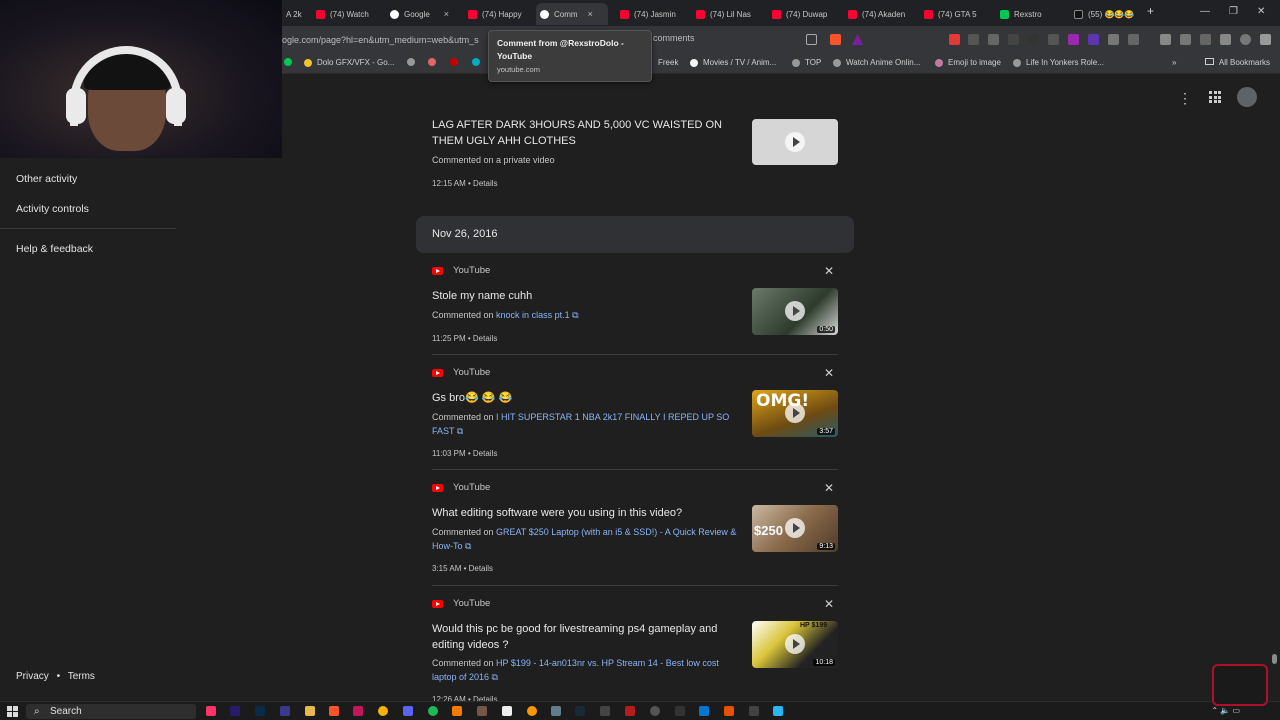  Describe the element at coordinates (465, 183) in the screenshot. I see `comment-time-details: 12:15 AM • Details` at that location.